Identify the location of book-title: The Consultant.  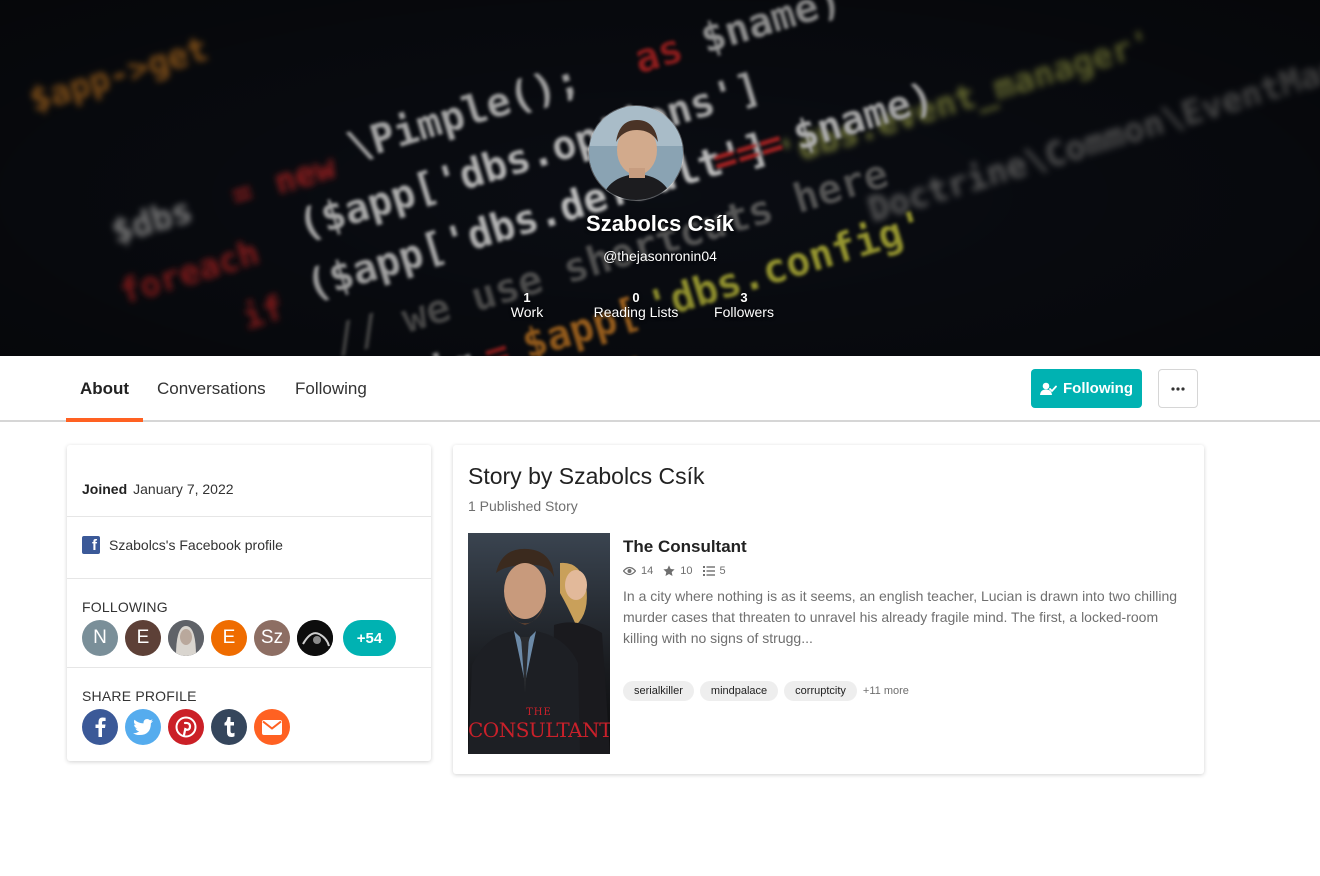
(685, 547).